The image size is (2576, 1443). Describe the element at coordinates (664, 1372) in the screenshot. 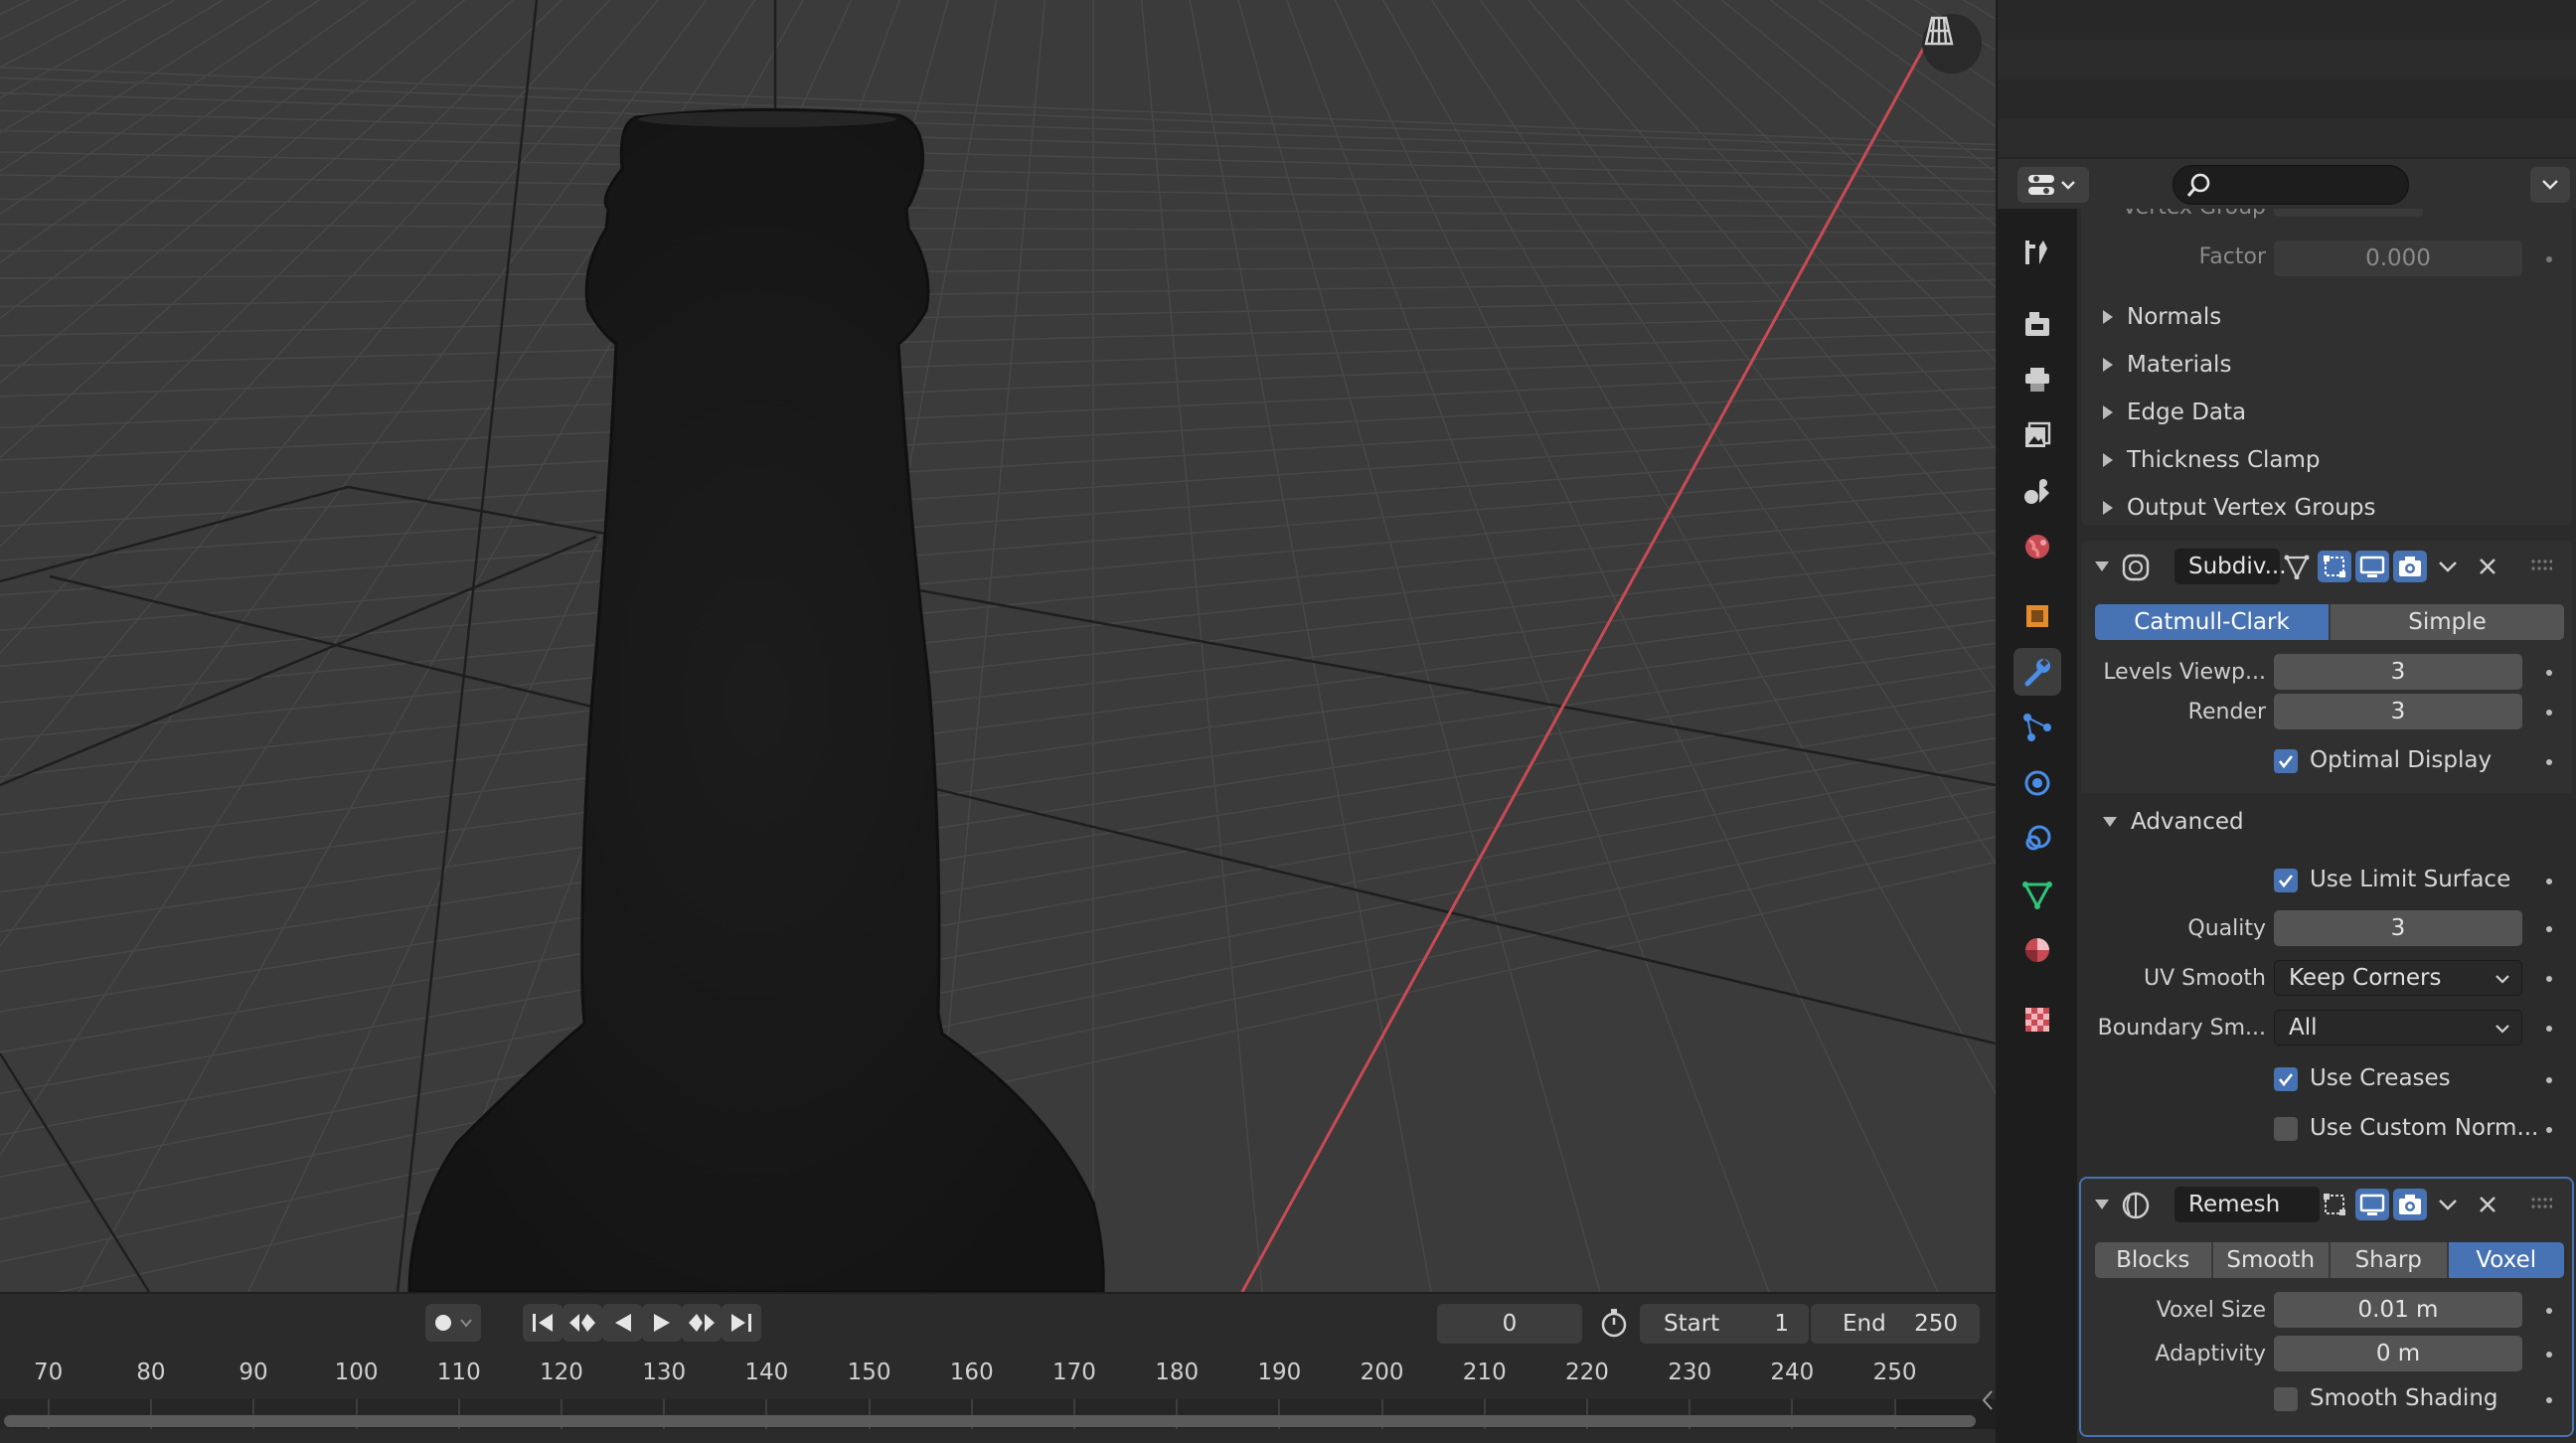

I see `ruler-tick-label: 130` at that location.